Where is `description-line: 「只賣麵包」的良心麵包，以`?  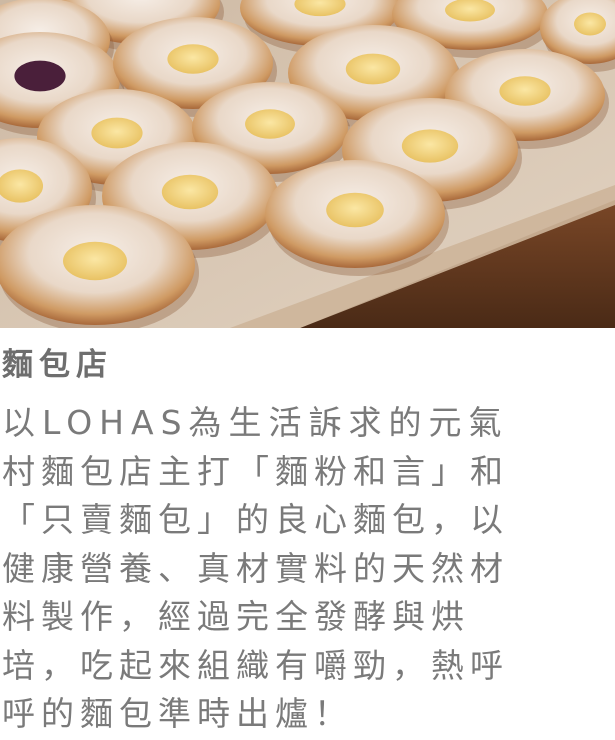
description-line: 「只賣麵包」的良心麵包，以 is located at coordinates (255, 519).